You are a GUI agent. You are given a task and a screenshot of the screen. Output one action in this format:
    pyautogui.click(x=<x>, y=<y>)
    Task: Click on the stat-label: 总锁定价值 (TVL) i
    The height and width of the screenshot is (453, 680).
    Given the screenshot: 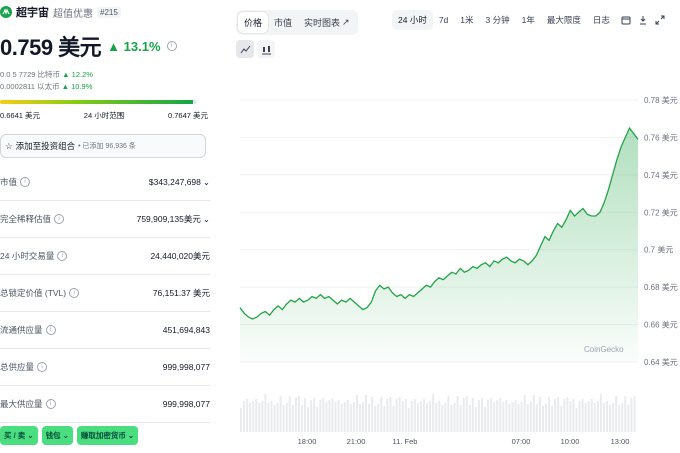 What is the action you would take?
    pyautogui.click(x=40, y=293)
    